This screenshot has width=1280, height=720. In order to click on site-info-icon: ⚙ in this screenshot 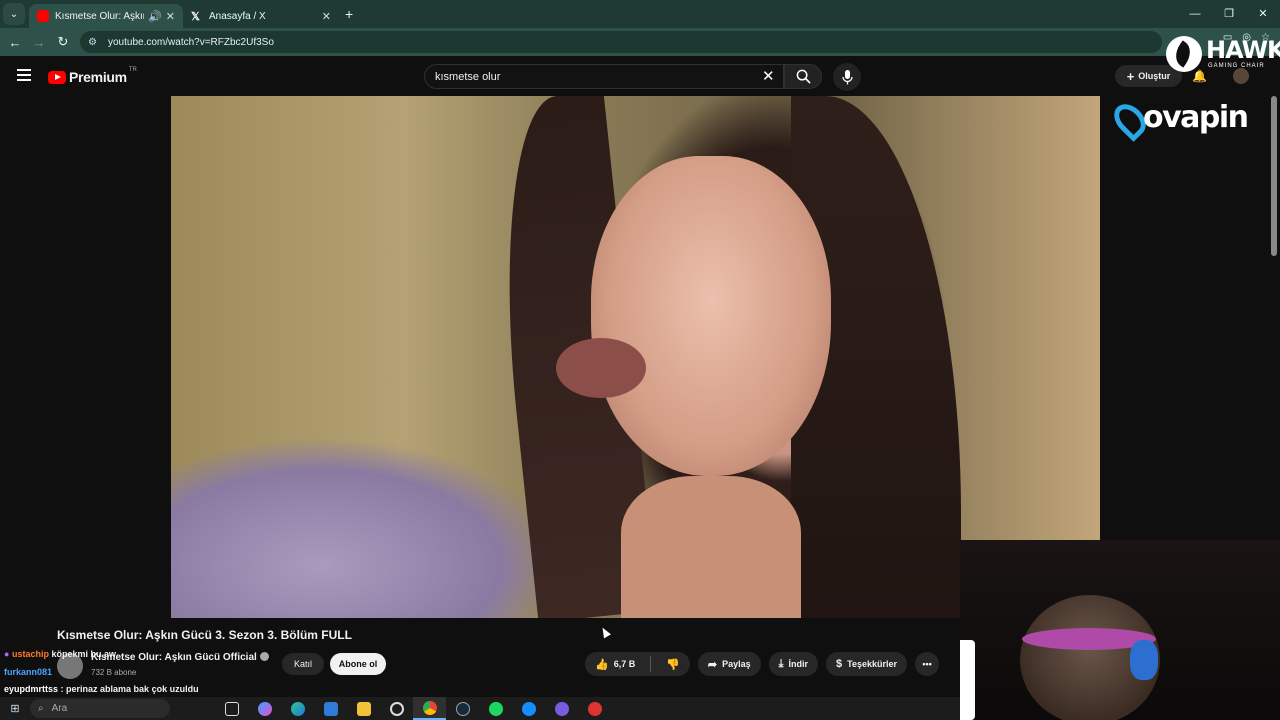, I will do `click(95, 42)`.